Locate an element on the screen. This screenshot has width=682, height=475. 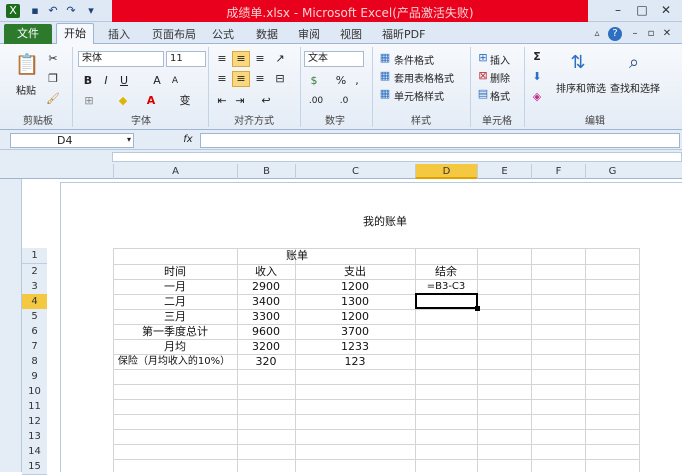
merge-center-icon: ⊟ is located at coordinates (280, 79).